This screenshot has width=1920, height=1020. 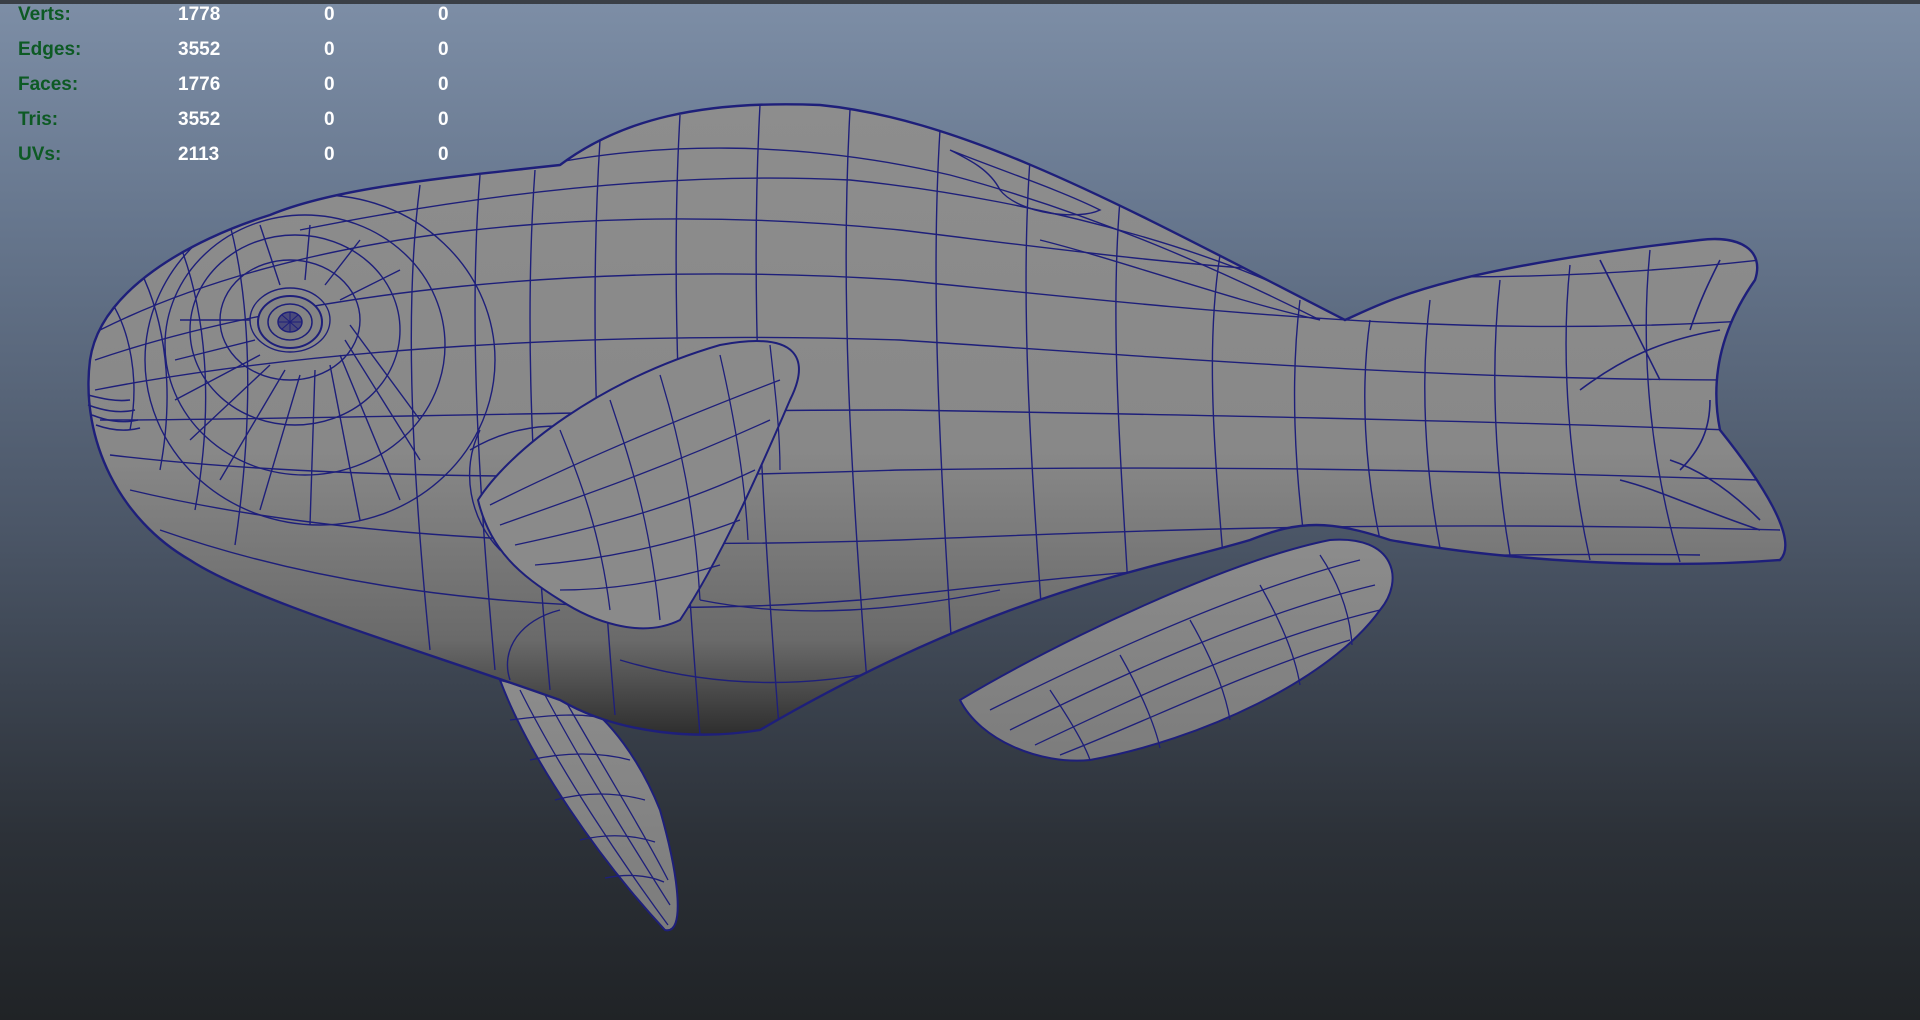 I want to click on hud-label: Tris:, so click(x=38, y=119).